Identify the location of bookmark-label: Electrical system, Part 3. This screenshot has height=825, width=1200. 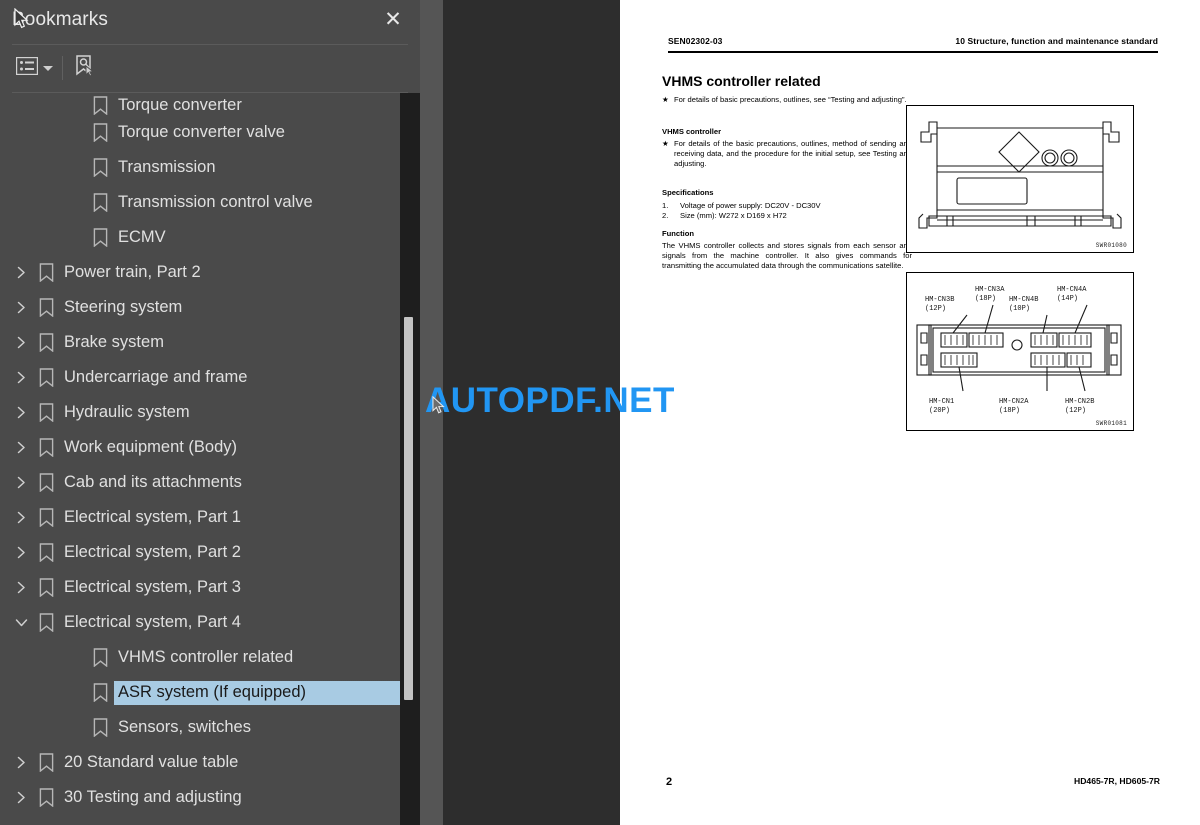
(152, 587).